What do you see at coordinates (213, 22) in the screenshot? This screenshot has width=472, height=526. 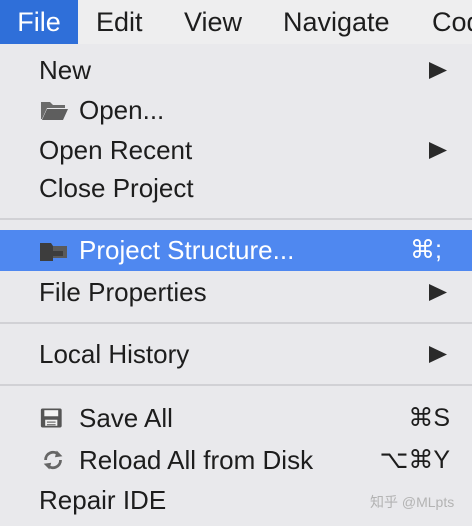 I see `menubar-view: View` at bounding box center [213, 22].